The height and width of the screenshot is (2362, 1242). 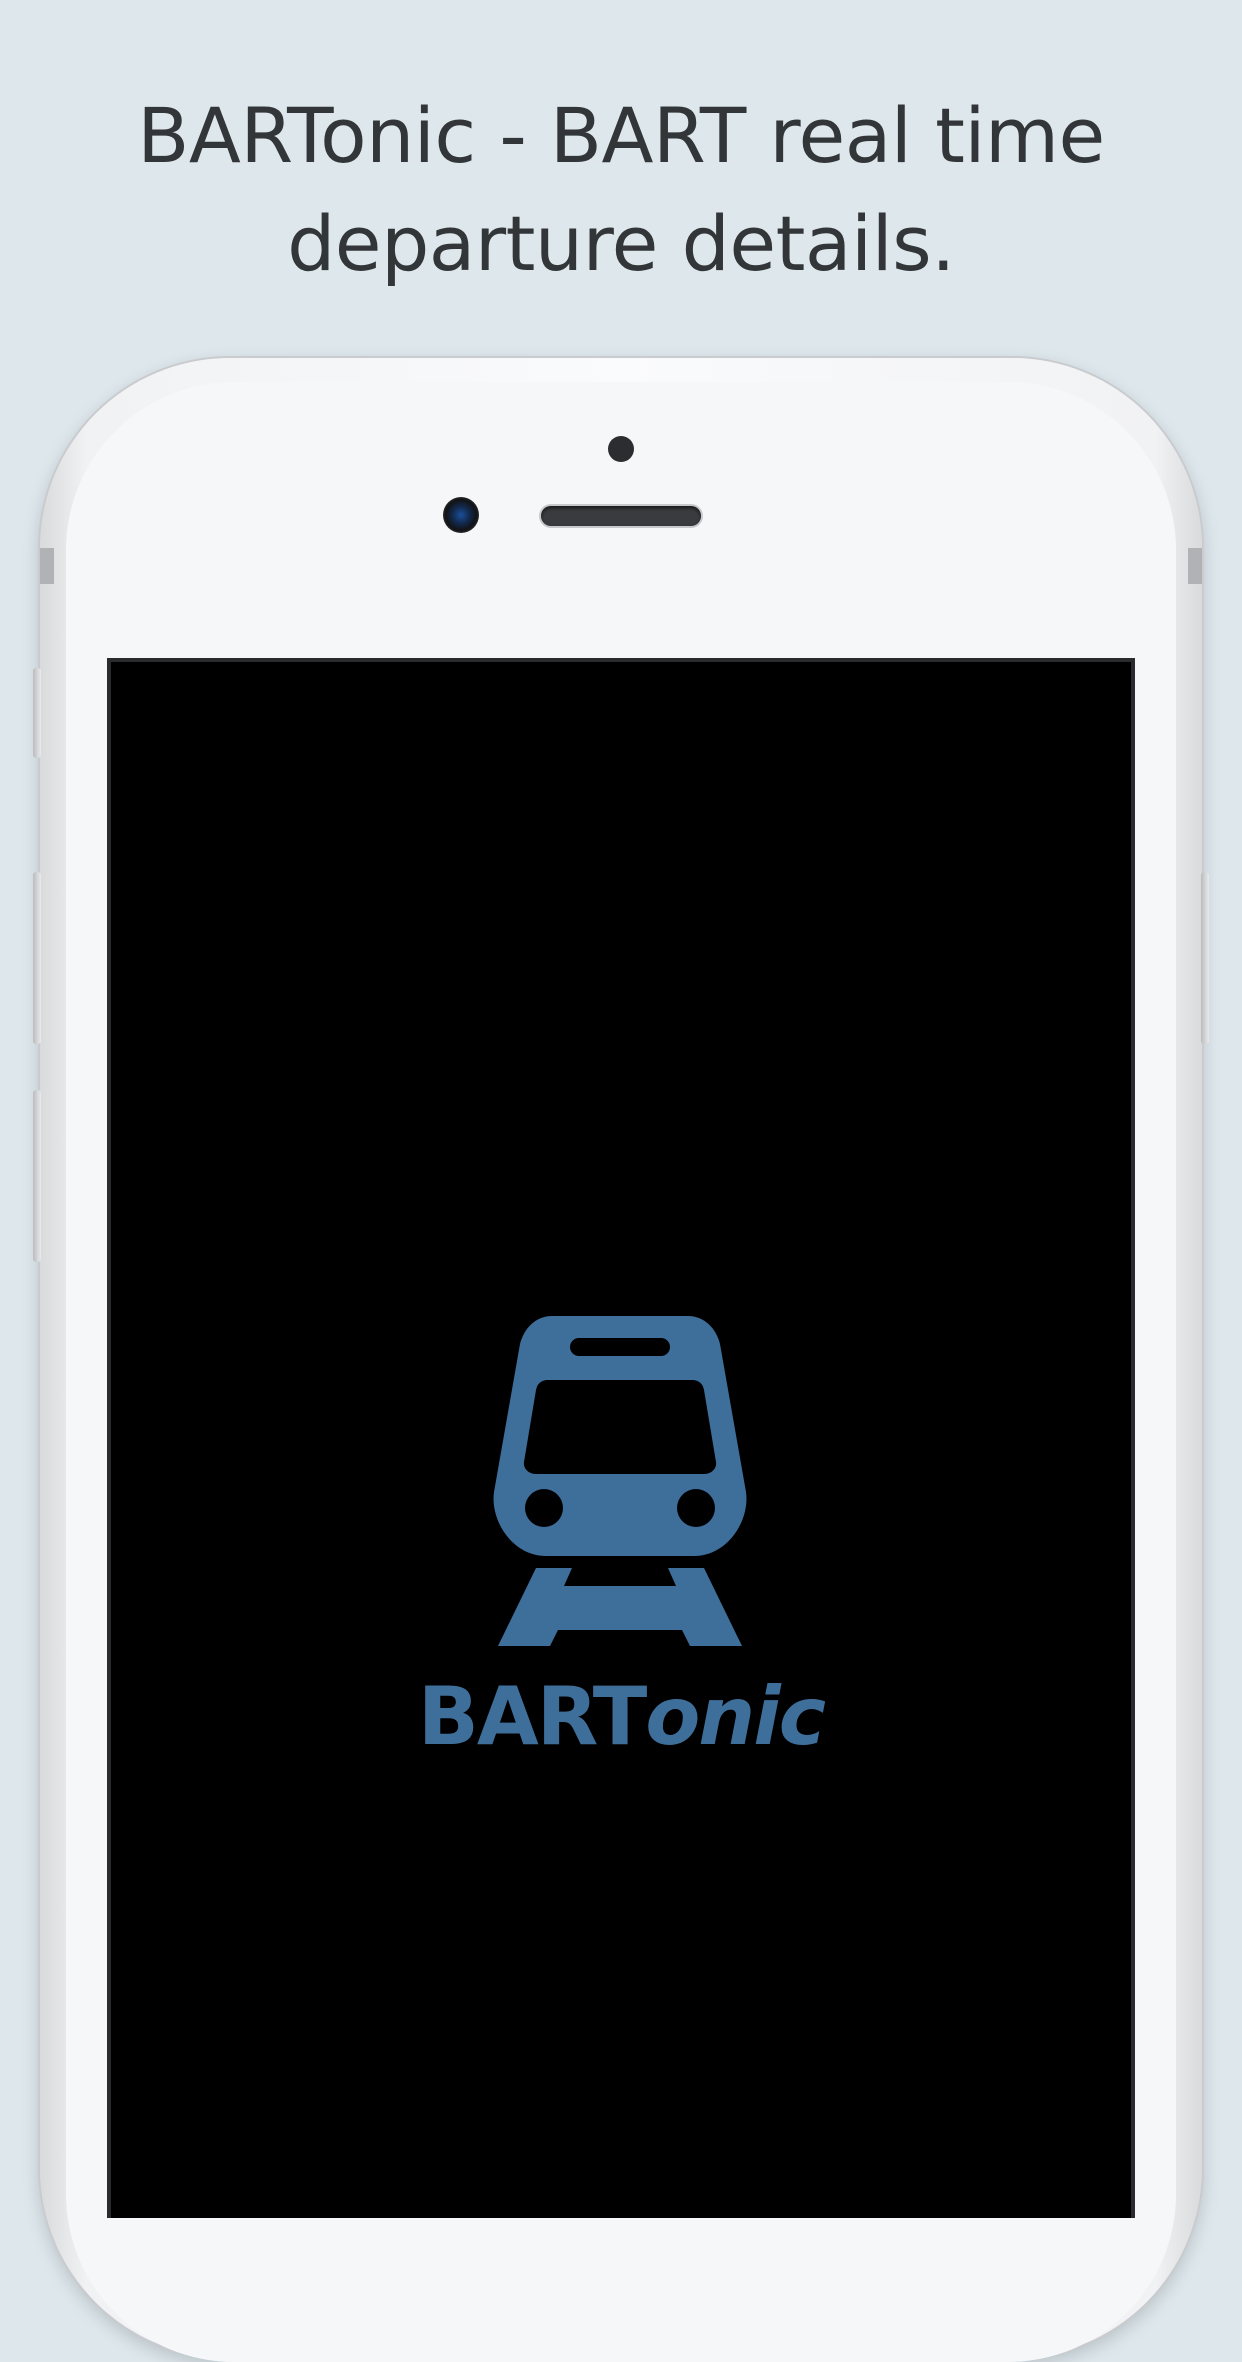 I want to click on proximity-sensor, so click(x=621, y=449).